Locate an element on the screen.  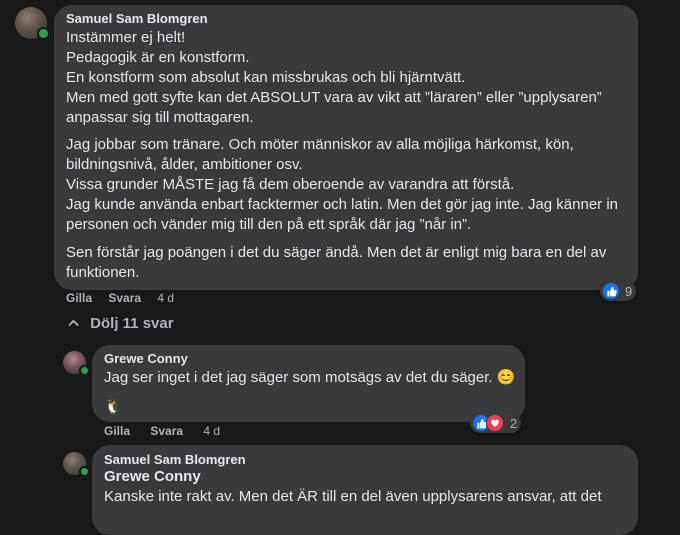
hide-replies-toggle: Dölj 11 svar is located at coordinates (120, 324).